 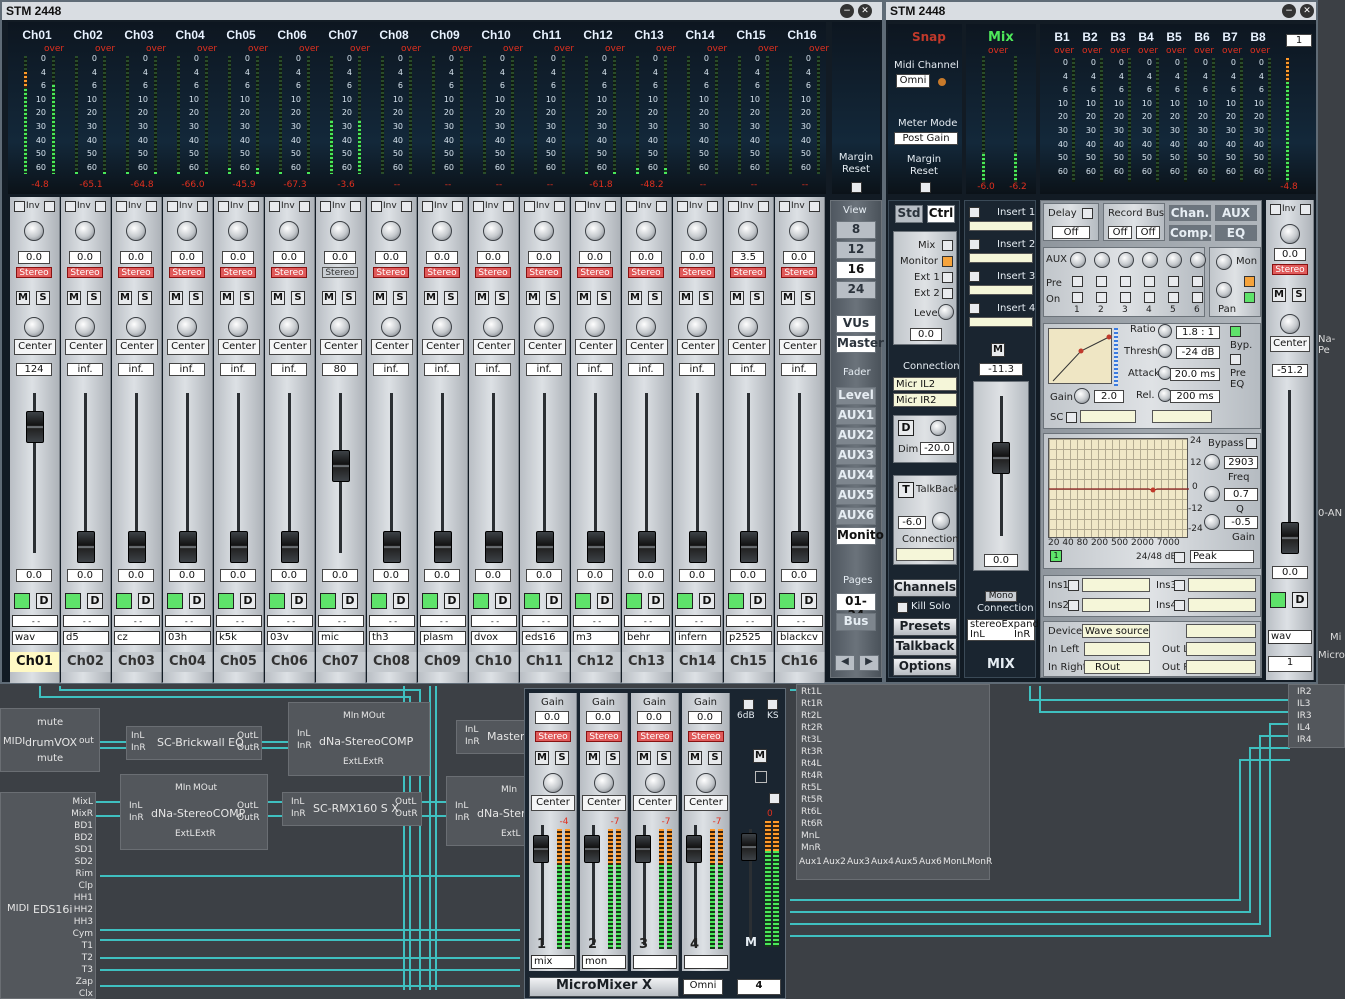 I want to click on micro-master-fader, so click(x=749, y=847).